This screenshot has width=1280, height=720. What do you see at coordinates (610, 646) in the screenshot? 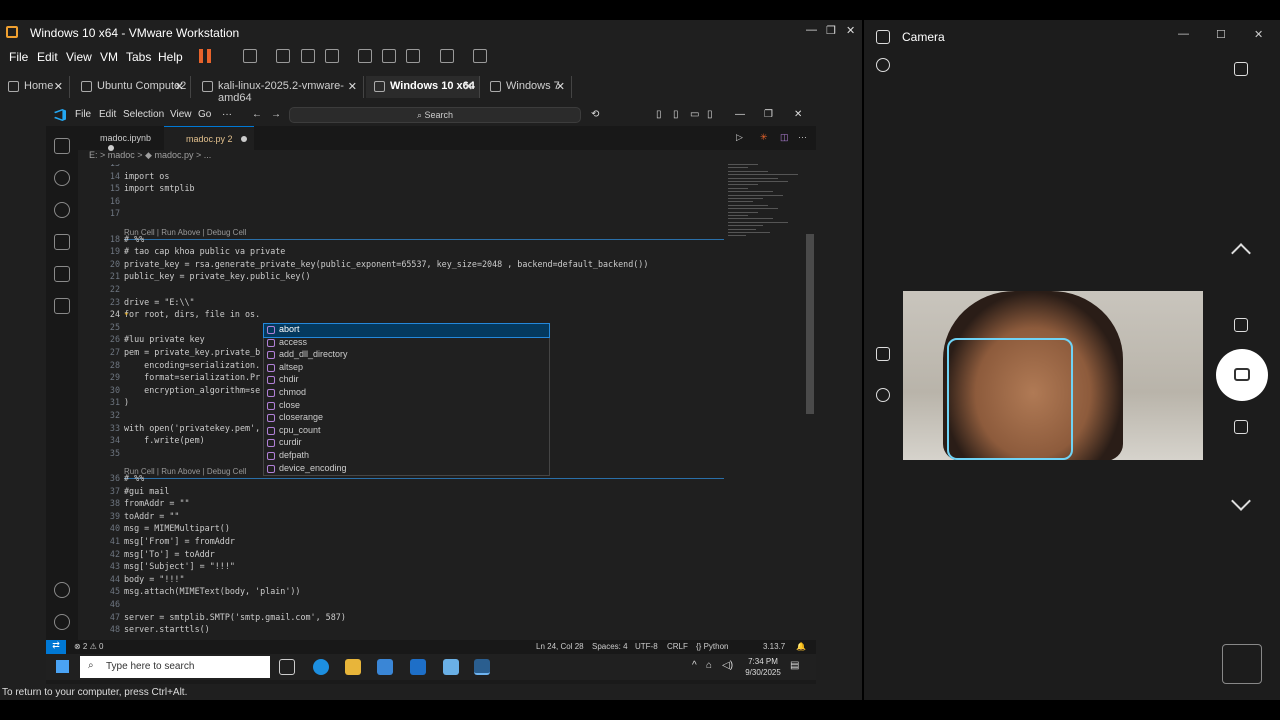
I see `indentation-status: Spaces: 4` at bounding box center [610, 646].